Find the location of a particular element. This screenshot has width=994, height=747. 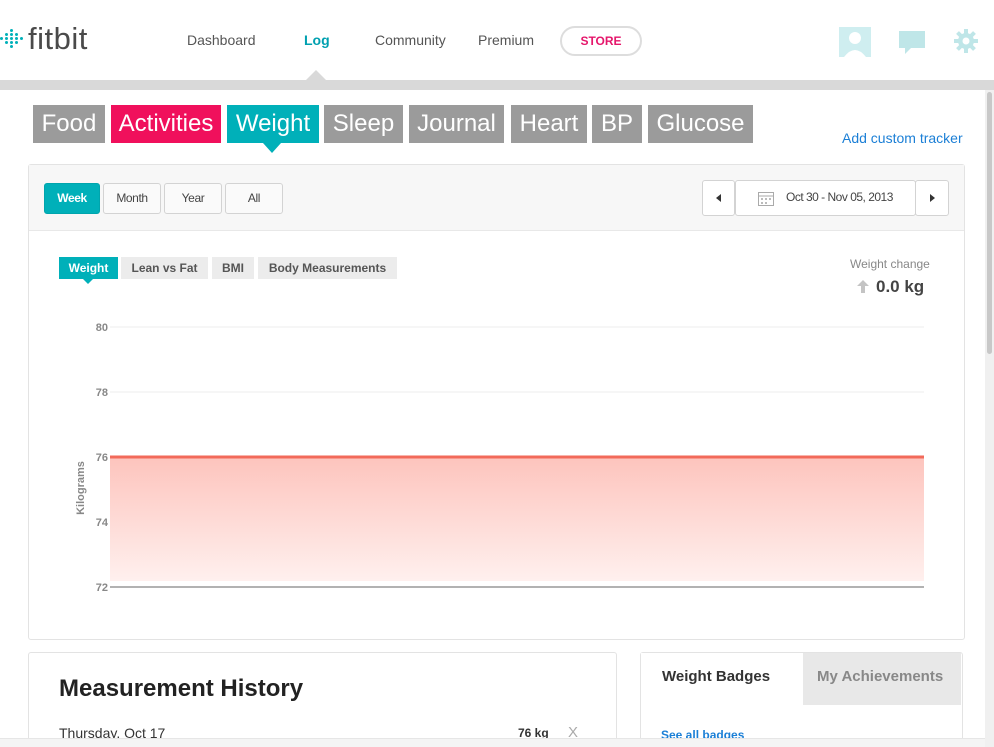

date-range-text: Oct 30 - Nov 05, 2013 is located at coordinates (839, 197).